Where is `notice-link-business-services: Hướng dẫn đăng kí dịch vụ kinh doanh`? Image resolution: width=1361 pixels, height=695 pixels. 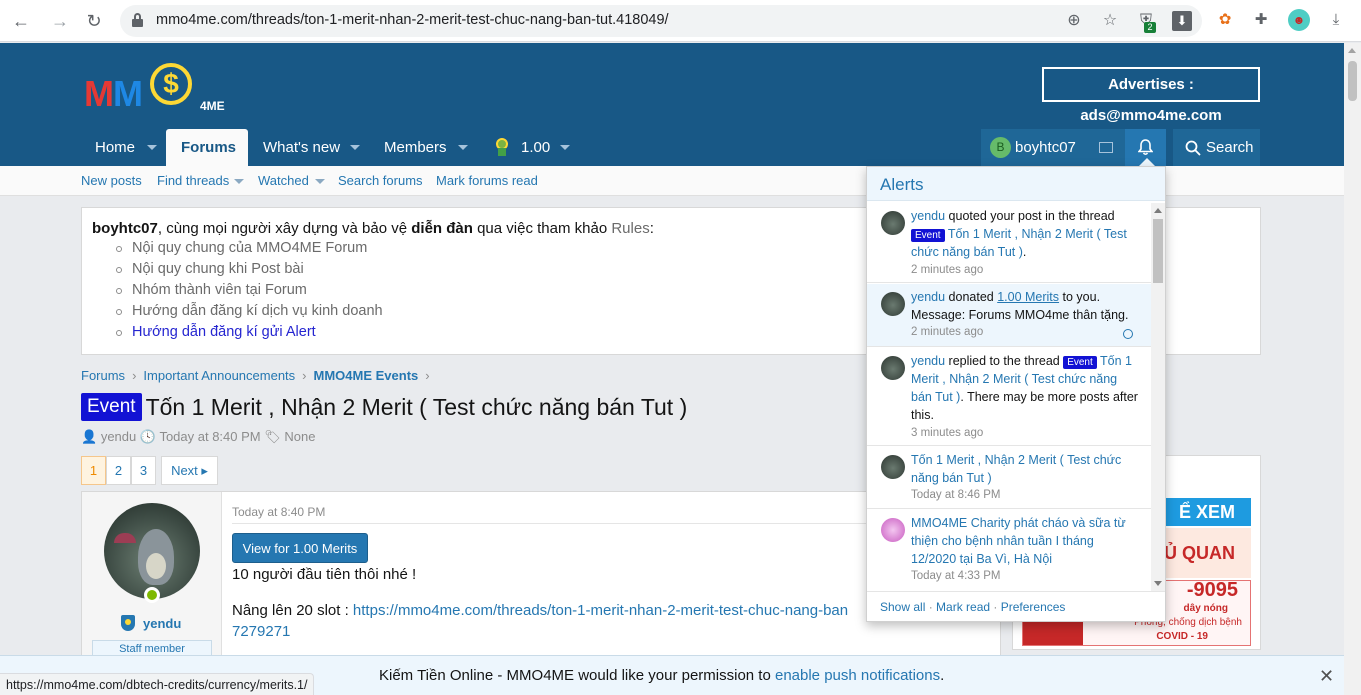 notice-link-business-services: Hướng dẫn đăng kí dịch vụ kinh doanh is located at coordinates (257, 311).